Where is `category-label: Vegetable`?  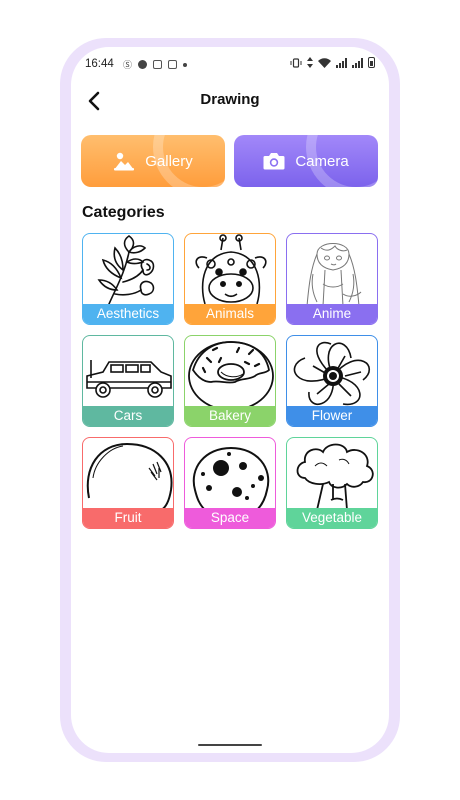 category-label: Vegetable is located at coordinates (332, 518).